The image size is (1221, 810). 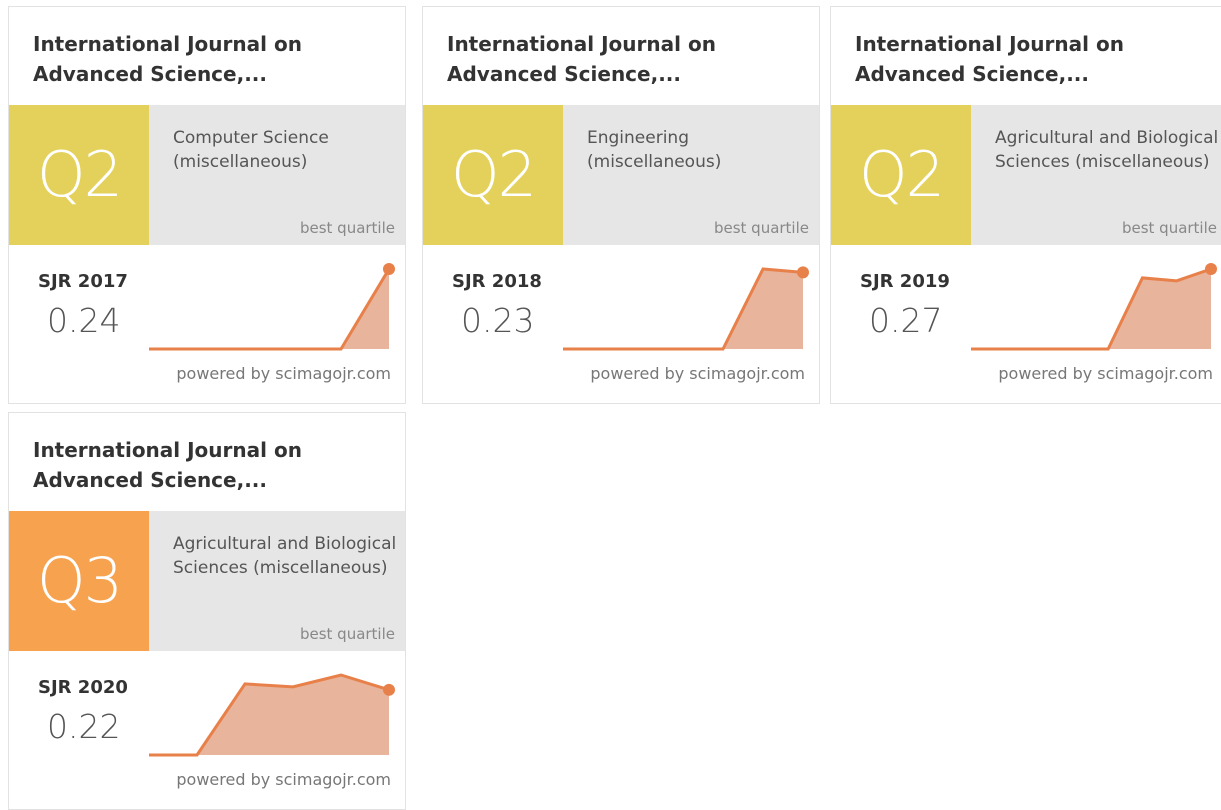 I want to click on sjr-year-label: SJR 2018, so click(x=497, y=281).